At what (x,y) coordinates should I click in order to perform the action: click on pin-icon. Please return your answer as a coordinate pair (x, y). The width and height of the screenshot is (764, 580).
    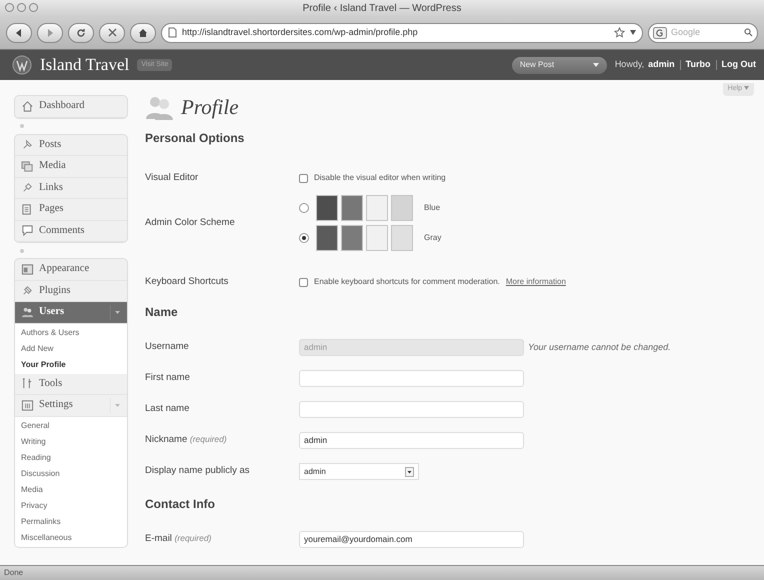
    Looking at the image, I should click on (27, 145).